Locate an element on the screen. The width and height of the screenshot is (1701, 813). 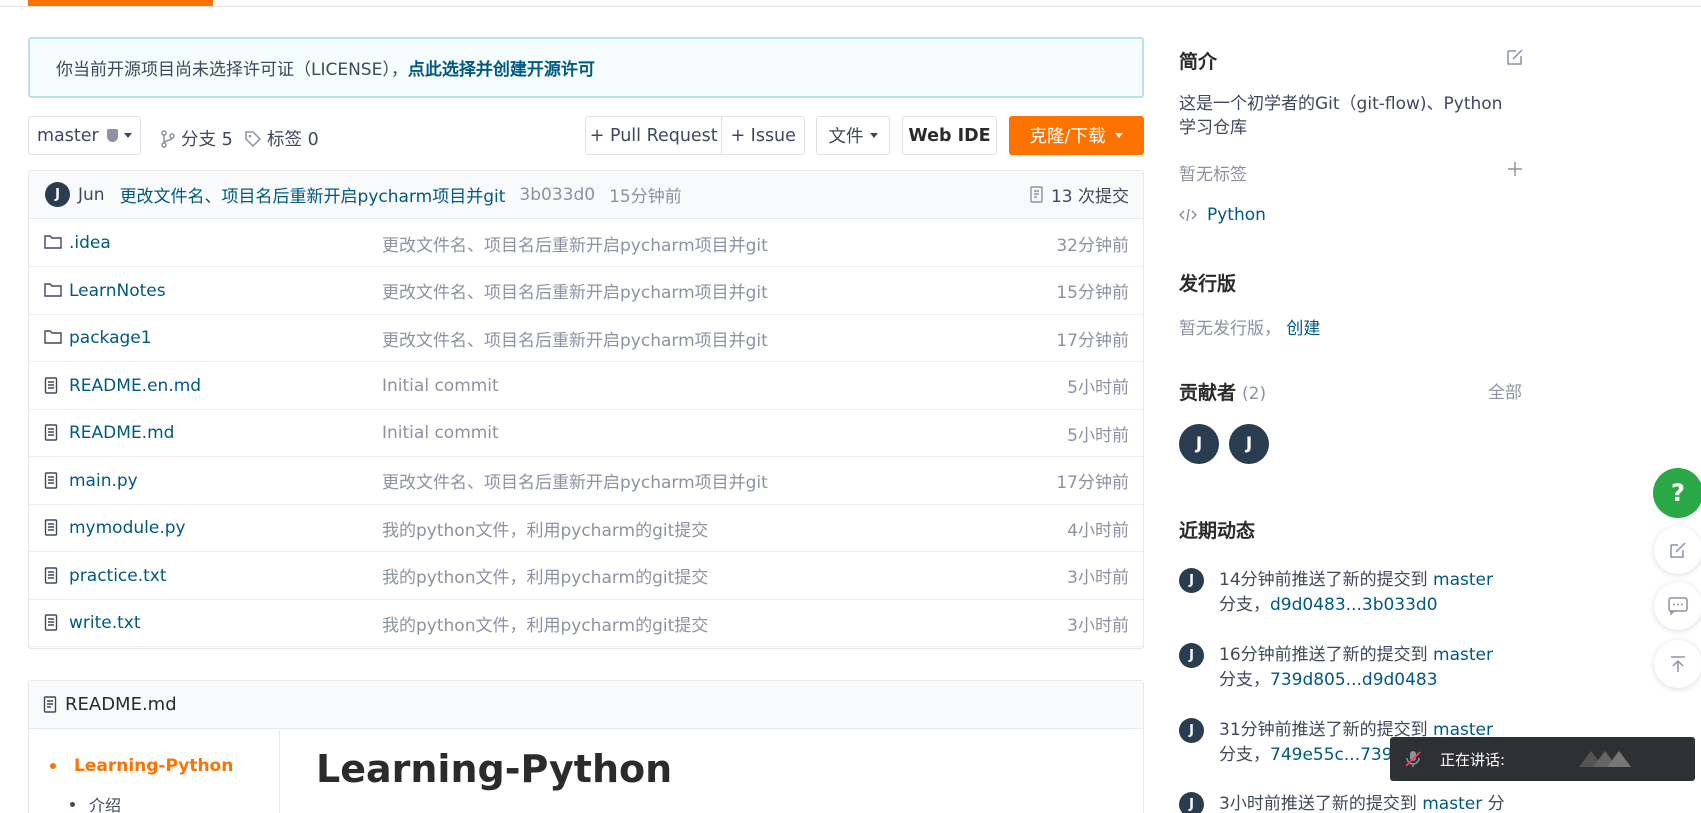
mic-muted-icon is located at coordinates (1413, 759).